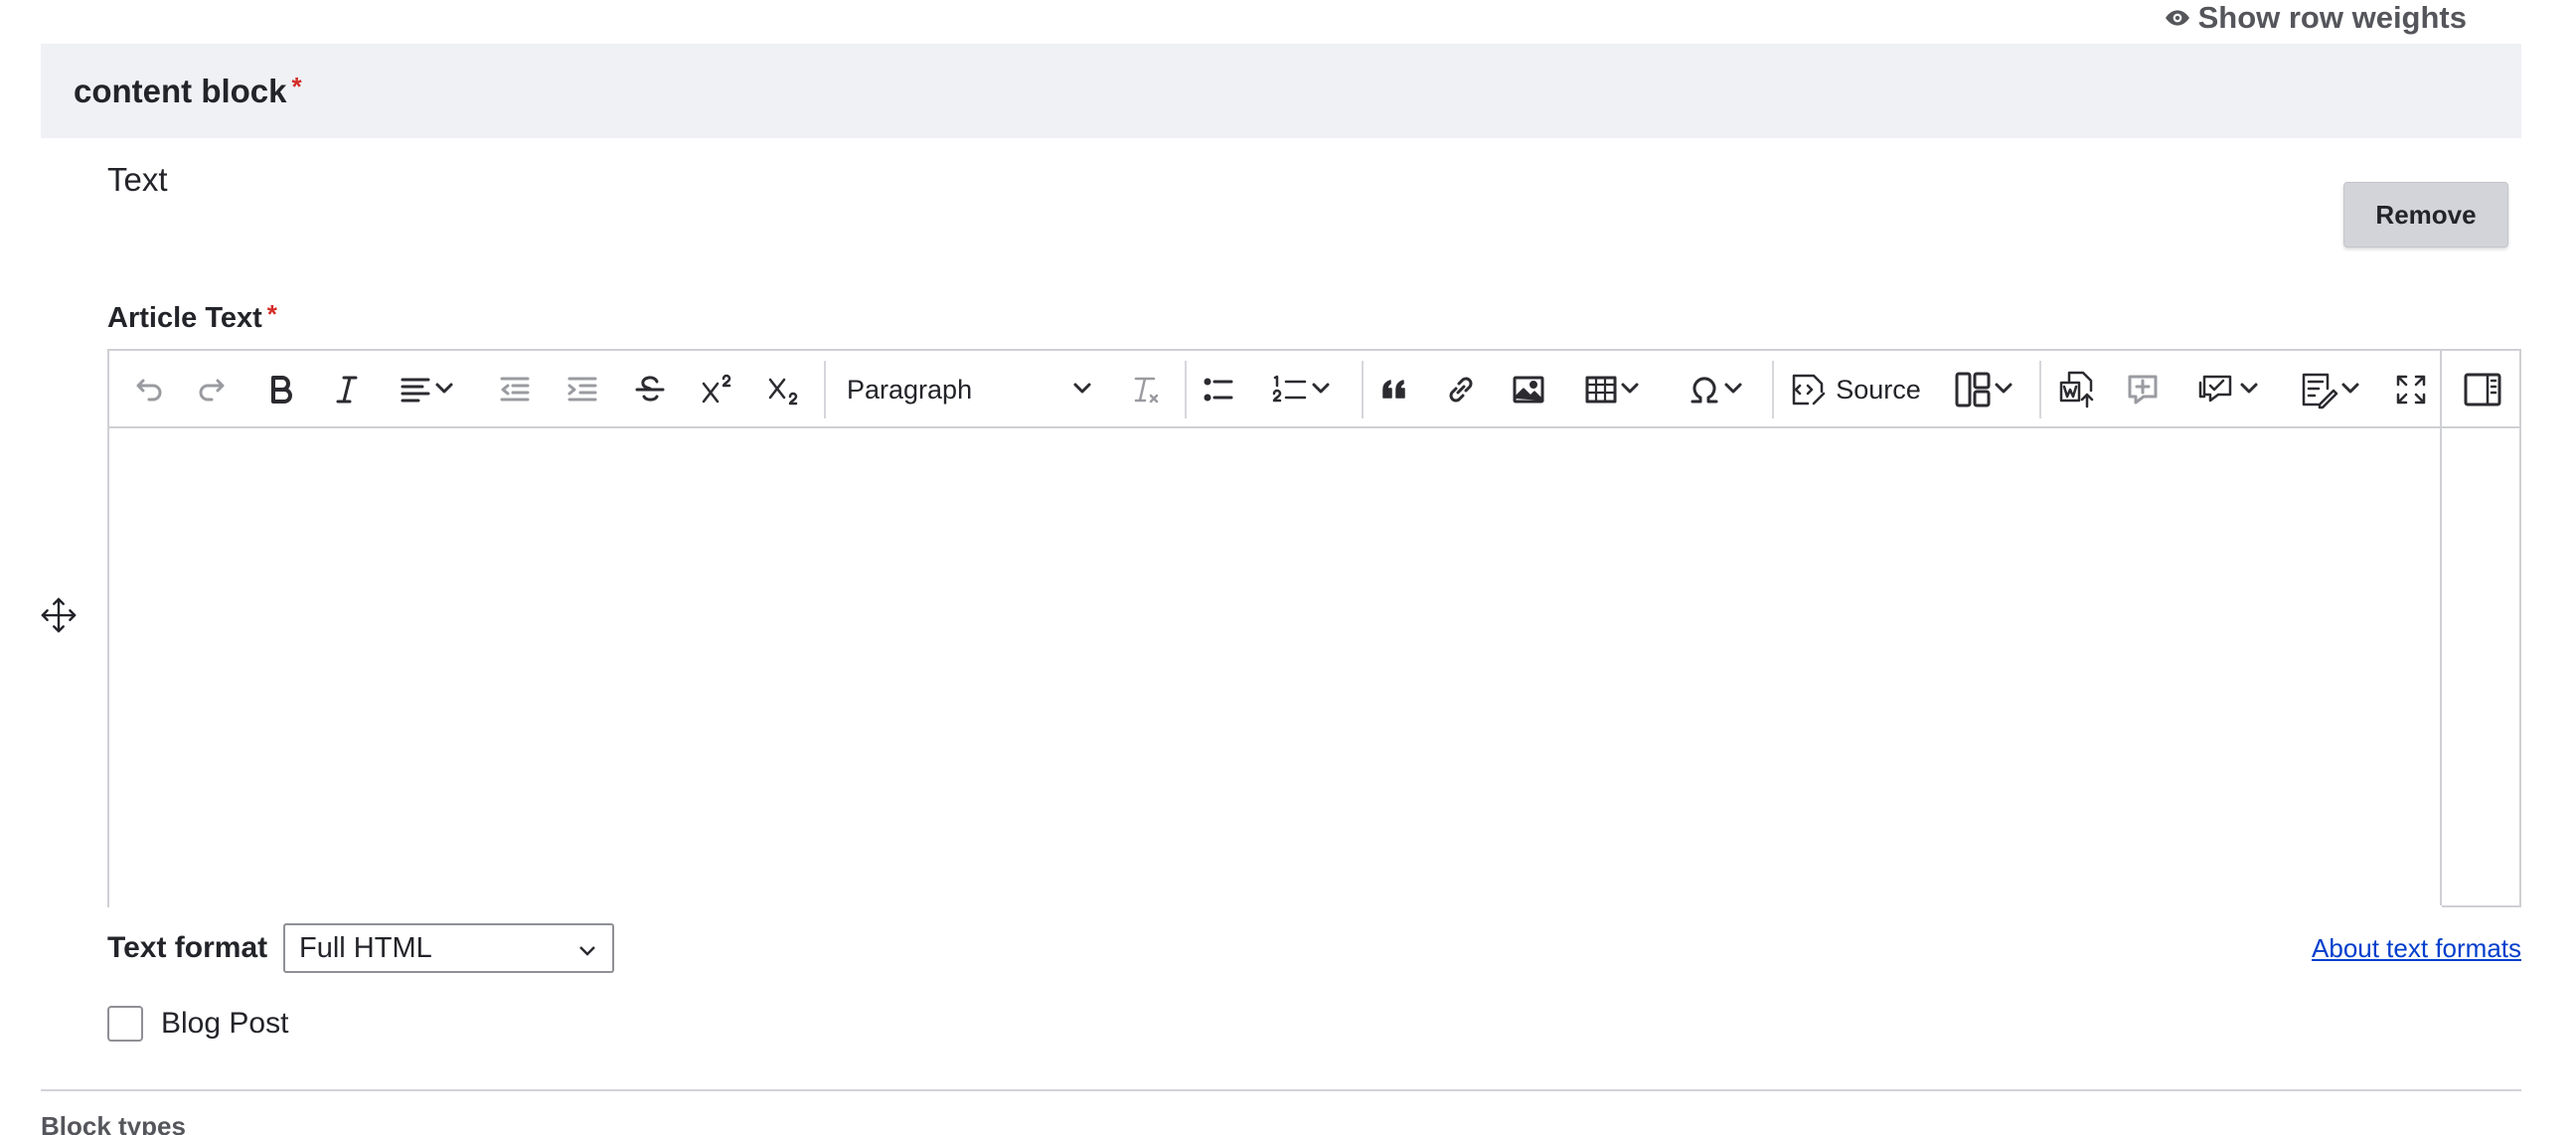 The width and height of the screenshot is (2576, 1135). What do you see at coordinates (650, 389) in the screenshot?
I see `strikethrough-icon` at bounding box center [650, 389].